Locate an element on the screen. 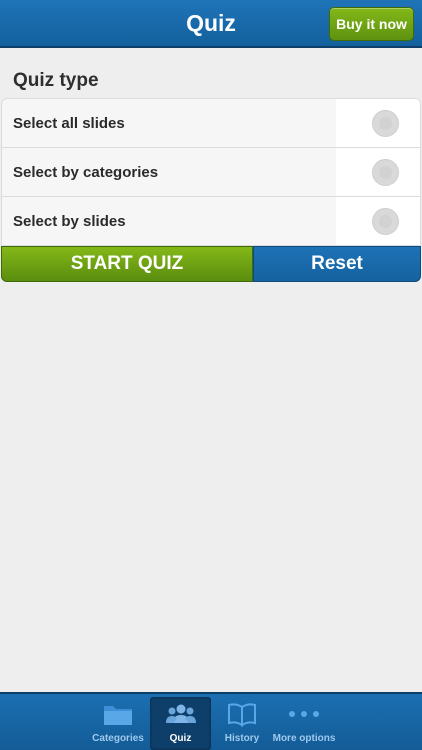 The height and width of the screenshot is (750, 422). tab-label: Categories is located at coordinates (118, 738).